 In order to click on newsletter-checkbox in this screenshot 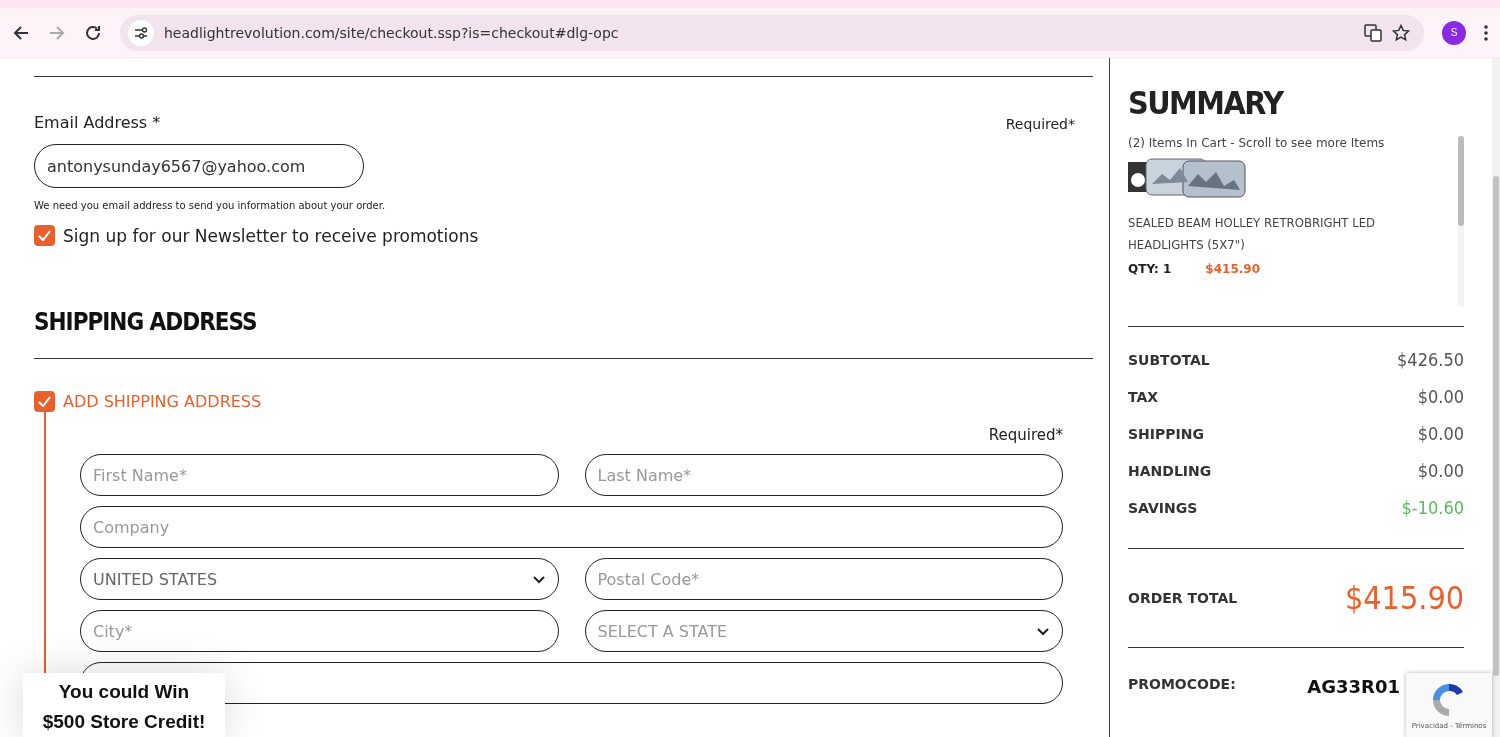, I will do `click(44, 235)`.